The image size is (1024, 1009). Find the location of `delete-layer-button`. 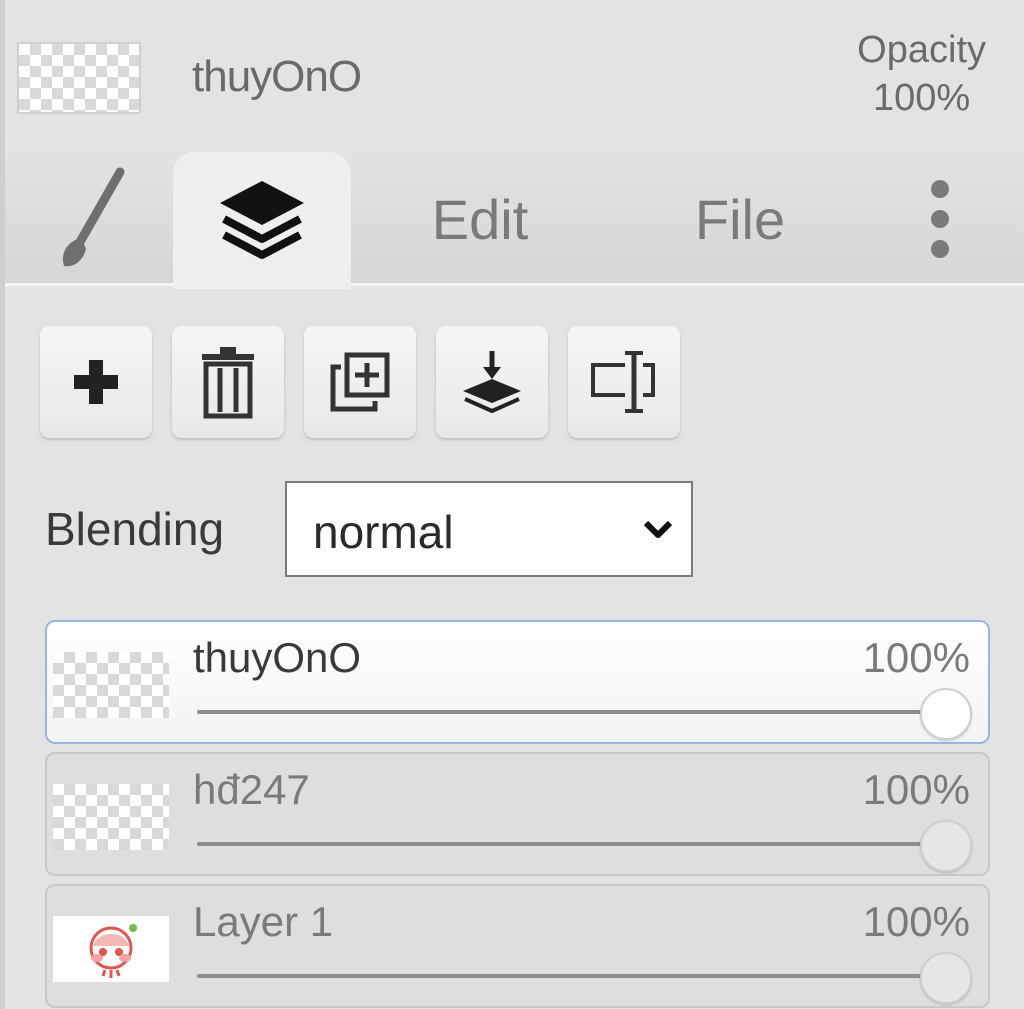

delete-layer-button is located at coordinates (228, 382).